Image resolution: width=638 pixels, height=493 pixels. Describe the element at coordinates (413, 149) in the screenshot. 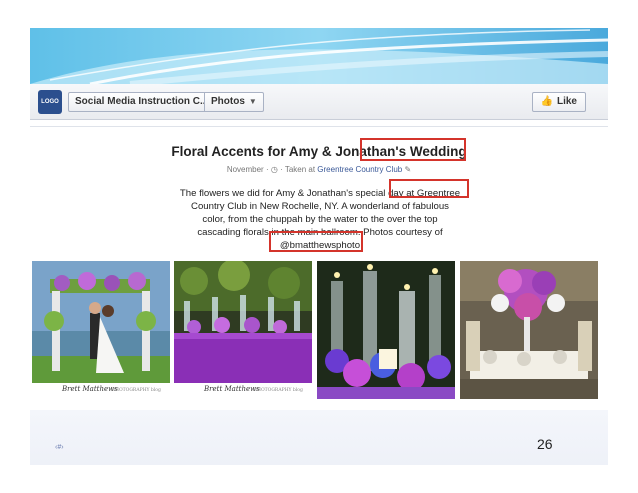

I see `highlight-box-title` at that location.